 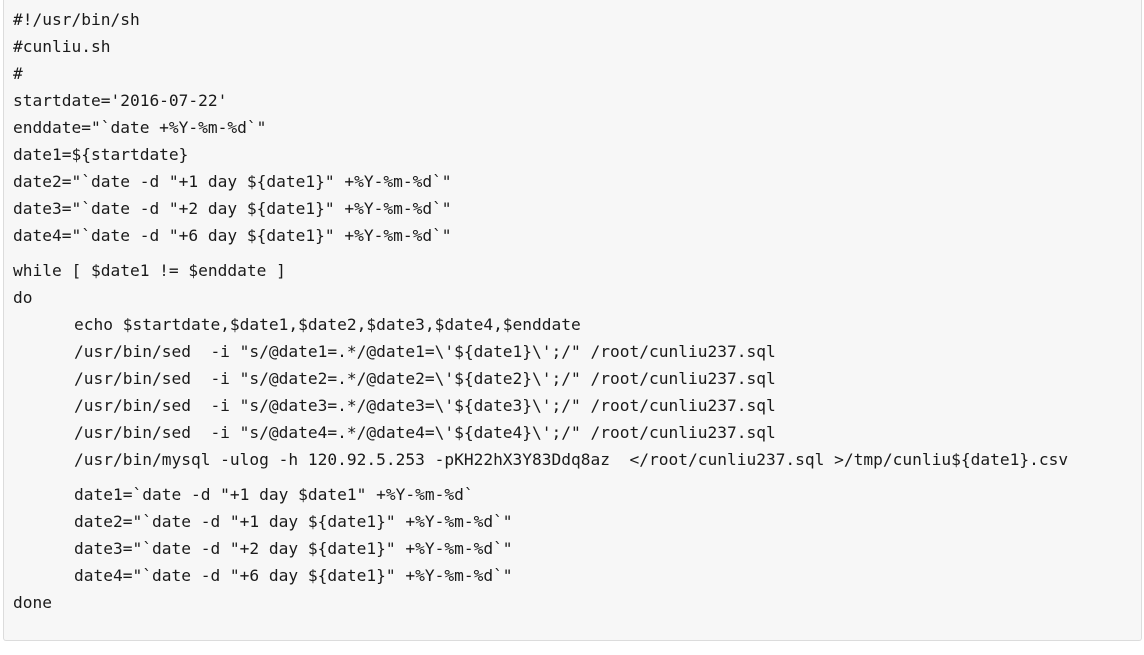 I want to click on code-line: do, so click(x=23, y=297).